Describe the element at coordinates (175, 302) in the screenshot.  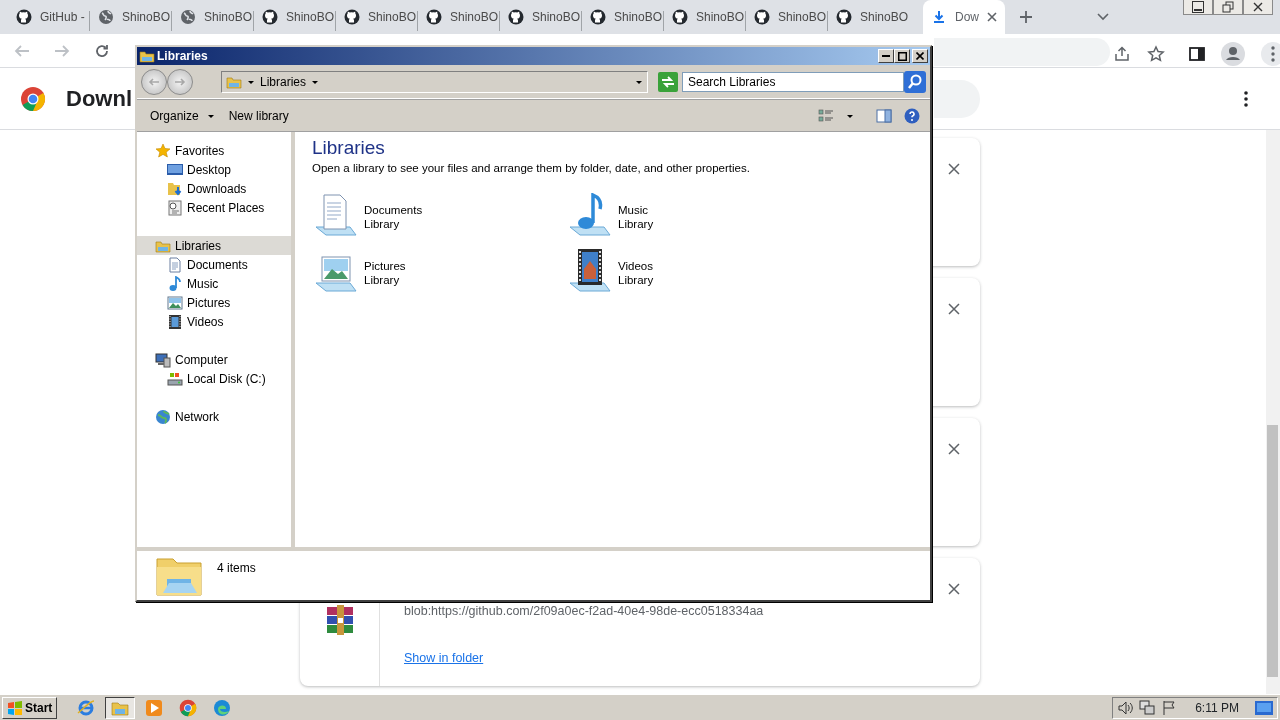
I see `picture-icon` at that location.